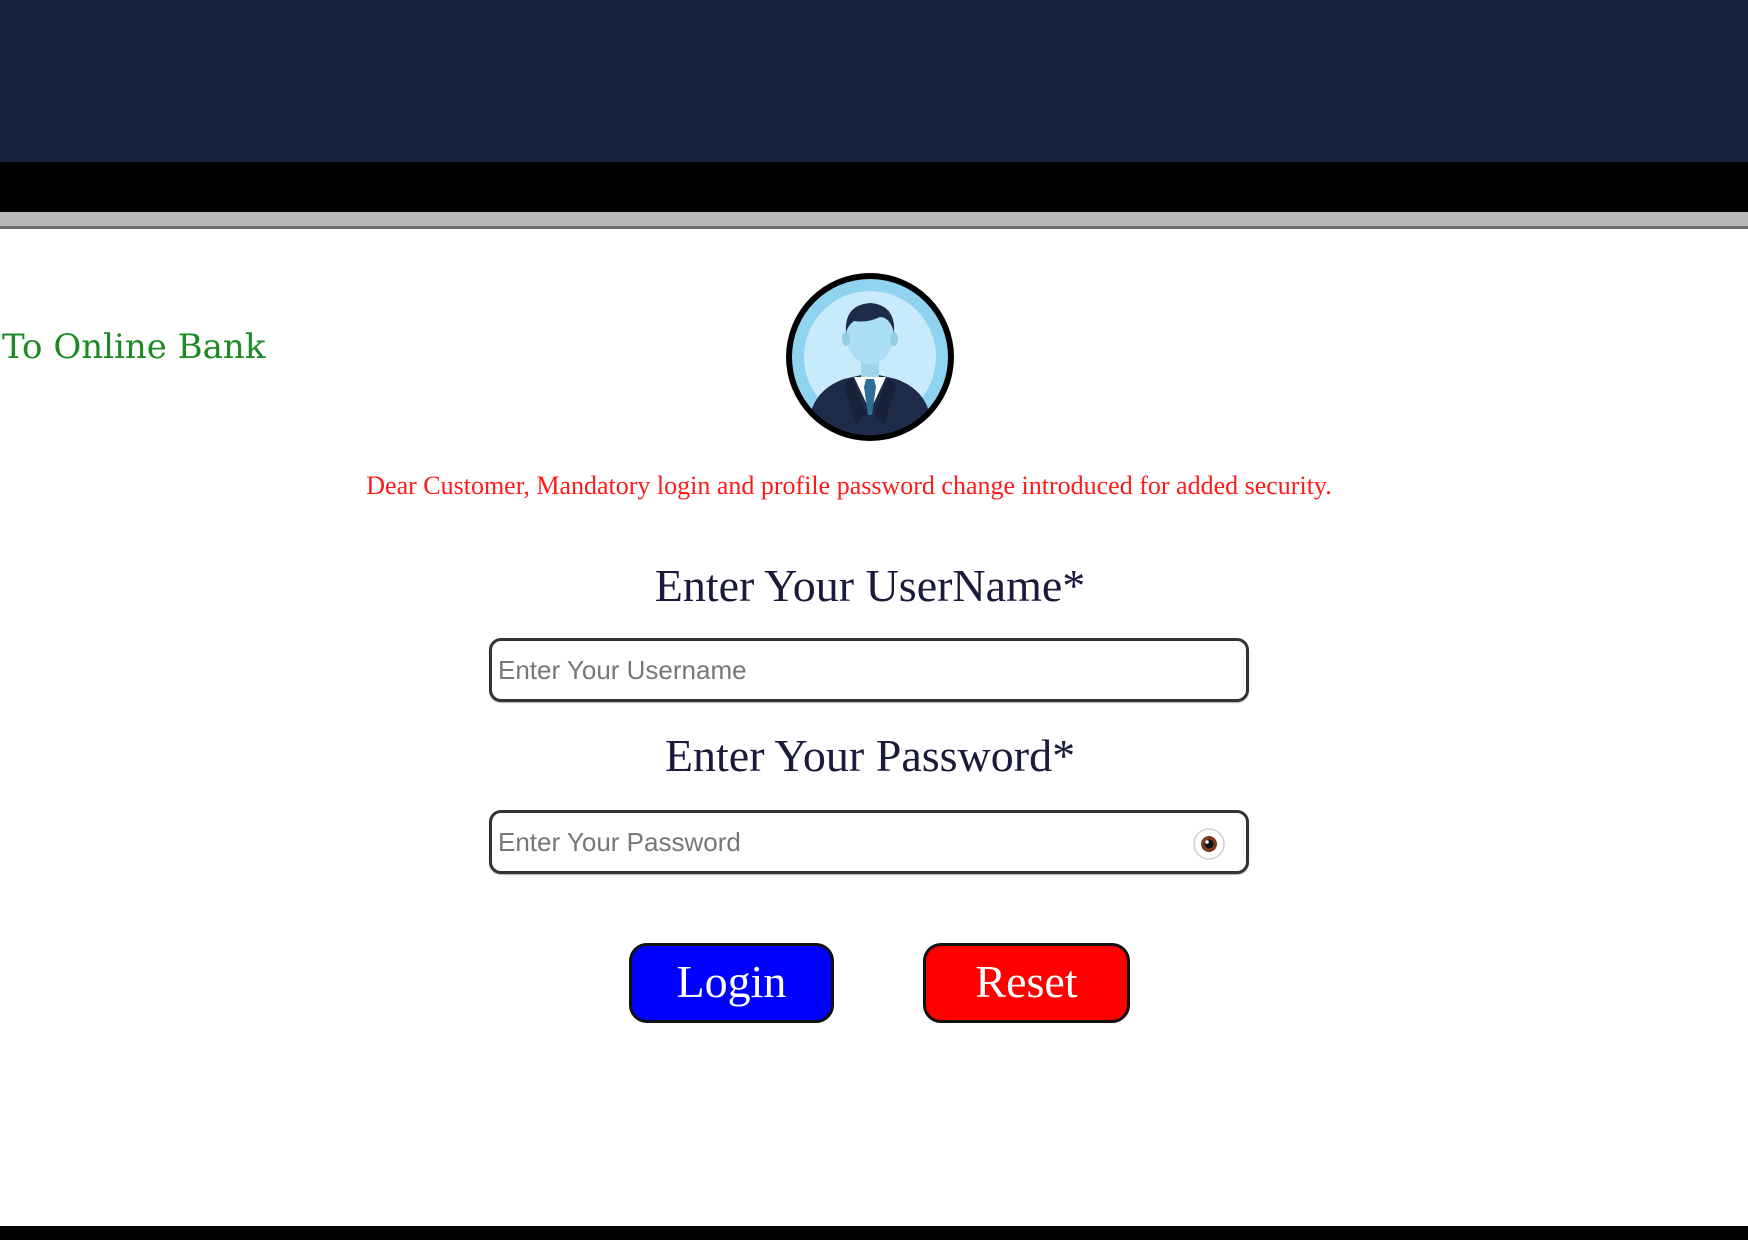 Image resolution: width=1748 pixels, height=1240 pixels. Describe the element at coordinates (870, 755) in the screenshot. I see `password-label: Enter Your Password*` at that location.